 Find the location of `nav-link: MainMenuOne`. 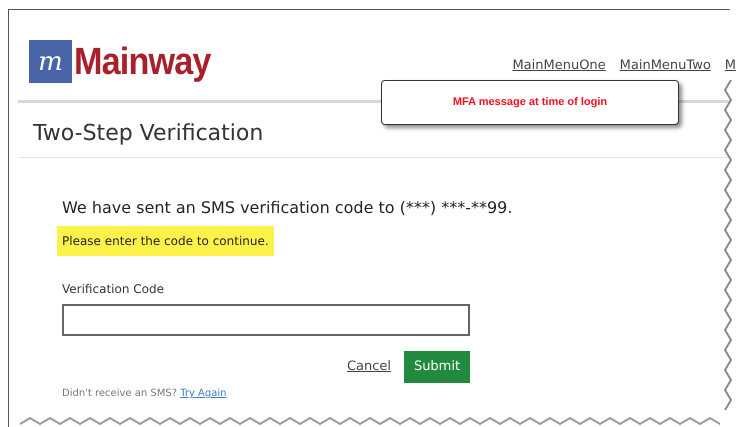

nav-link: MainMenuOne is located at coordinates (559, 65).